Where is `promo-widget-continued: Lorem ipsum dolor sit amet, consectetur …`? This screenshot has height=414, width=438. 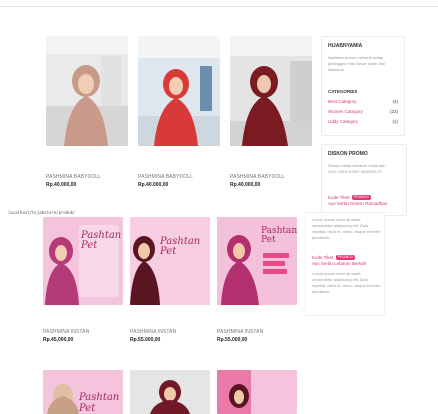
promo-widget-continued: Lorem ipsum dolor sit amet, consectetur … is located at coordinates (345, 264).